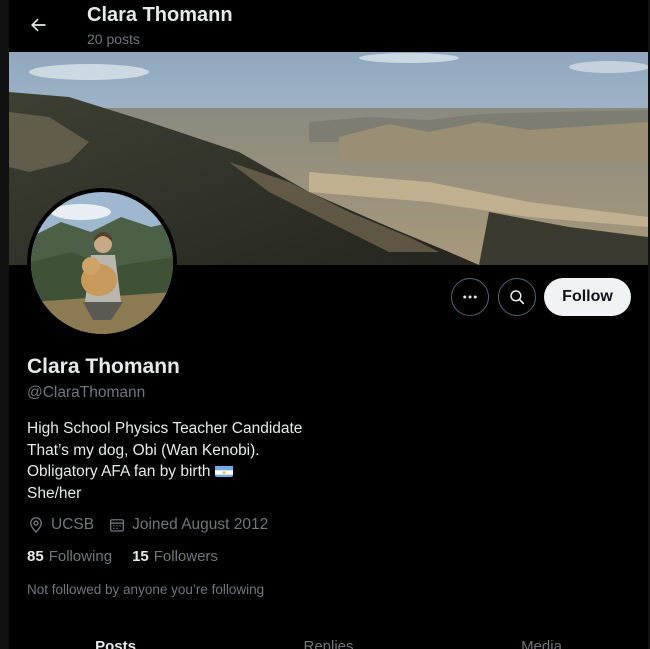 Image resolution: width=650 pixels, height=649 pixels. What do you see at coordinates (86, 392) in the screenshot?
I see `profile-handle: @ClaraThomann` at bounding box center [86, 392].